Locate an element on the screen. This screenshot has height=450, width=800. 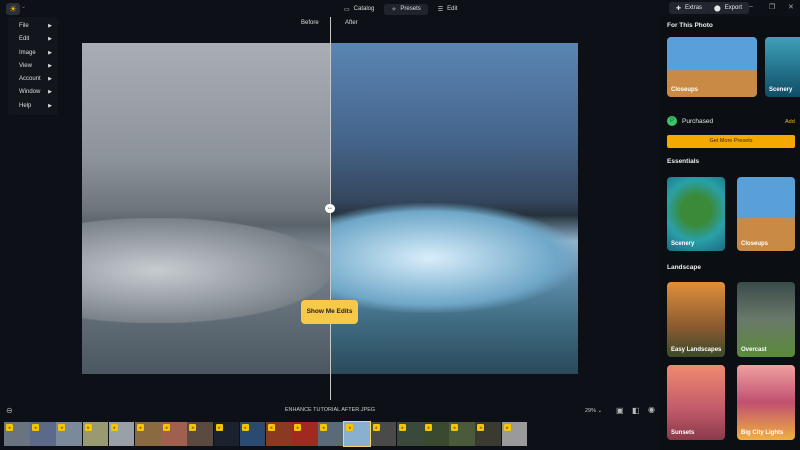
file-name: ENHANCE TUTORIAL AFTER.JPEG is located at coordinates (330, 410).